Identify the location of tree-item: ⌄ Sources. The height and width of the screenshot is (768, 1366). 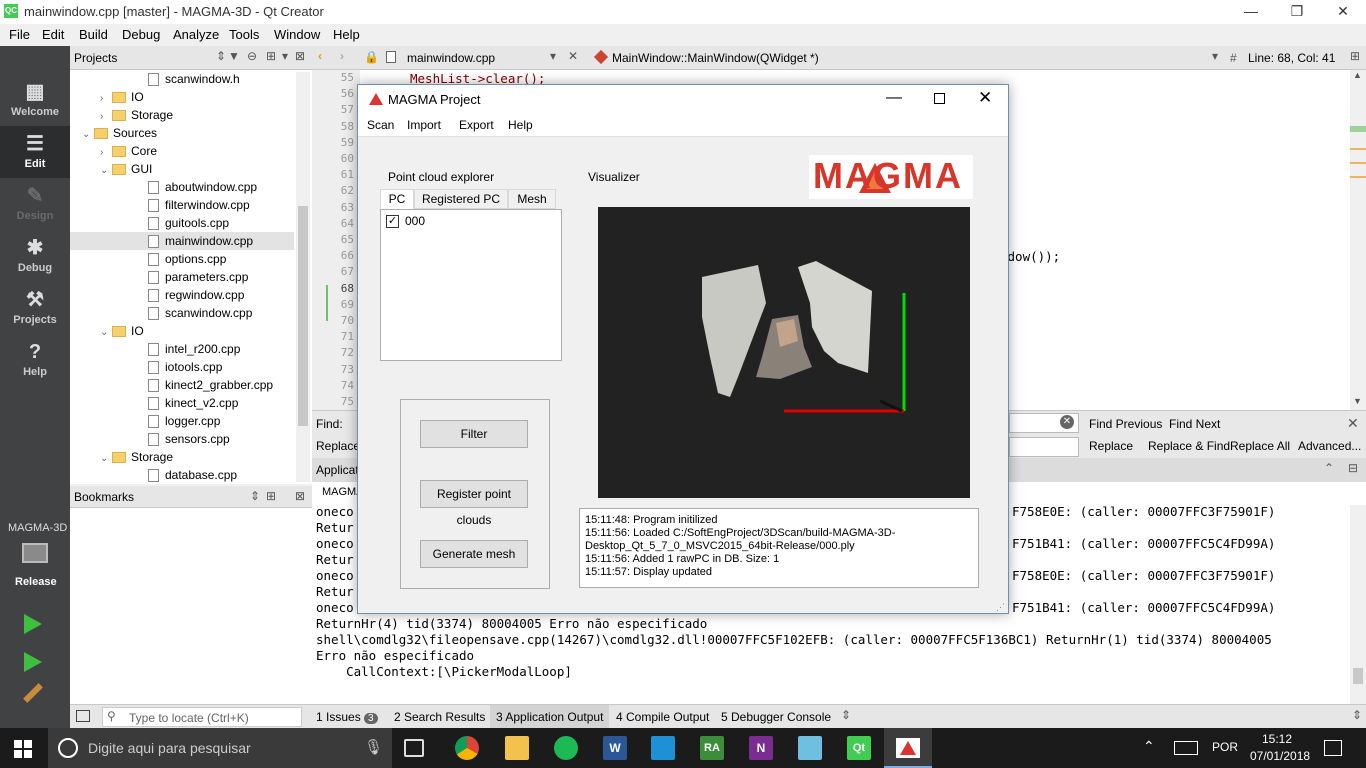
(182, 133).